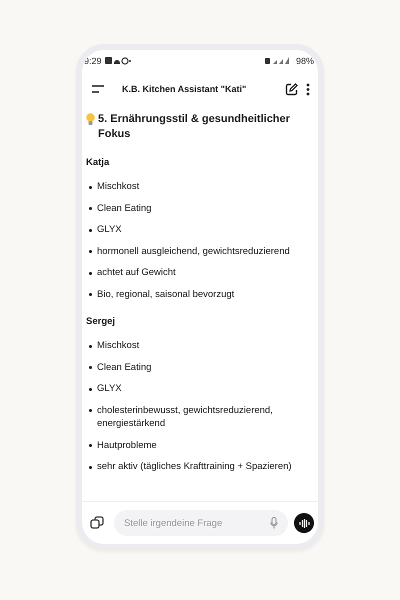 The height and width of the screenshot is (600, 400). Describe the element at coordinates (194, 467) in the screenshot. I see `list-item: sehr aktiv (tägliches Krafttraining + Spazieren)` at that location.